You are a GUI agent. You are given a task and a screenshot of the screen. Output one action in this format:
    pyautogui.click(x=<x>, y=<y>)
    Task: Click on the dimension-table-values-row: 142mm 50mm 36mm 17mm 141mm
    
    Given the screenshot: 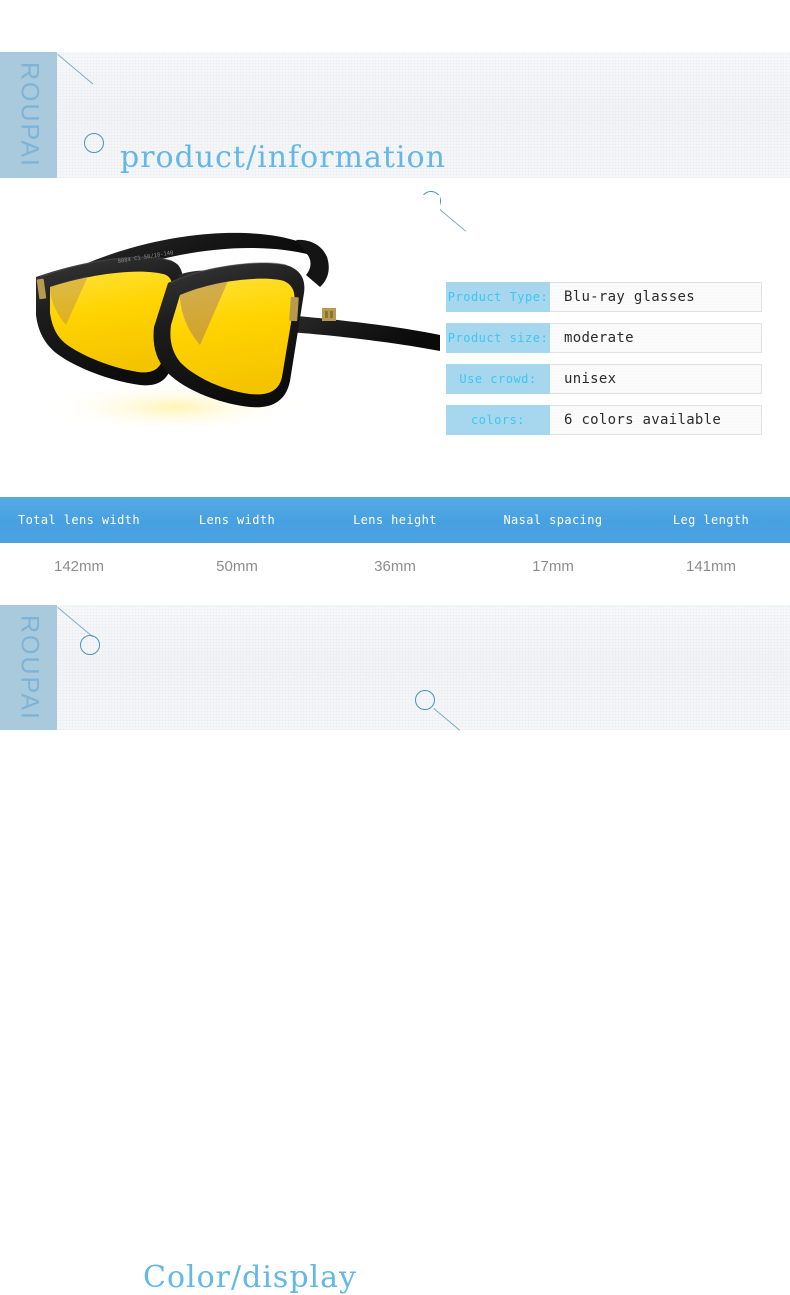 What is the action you would take?
    pyautogui.click(x=395, y=566)
    